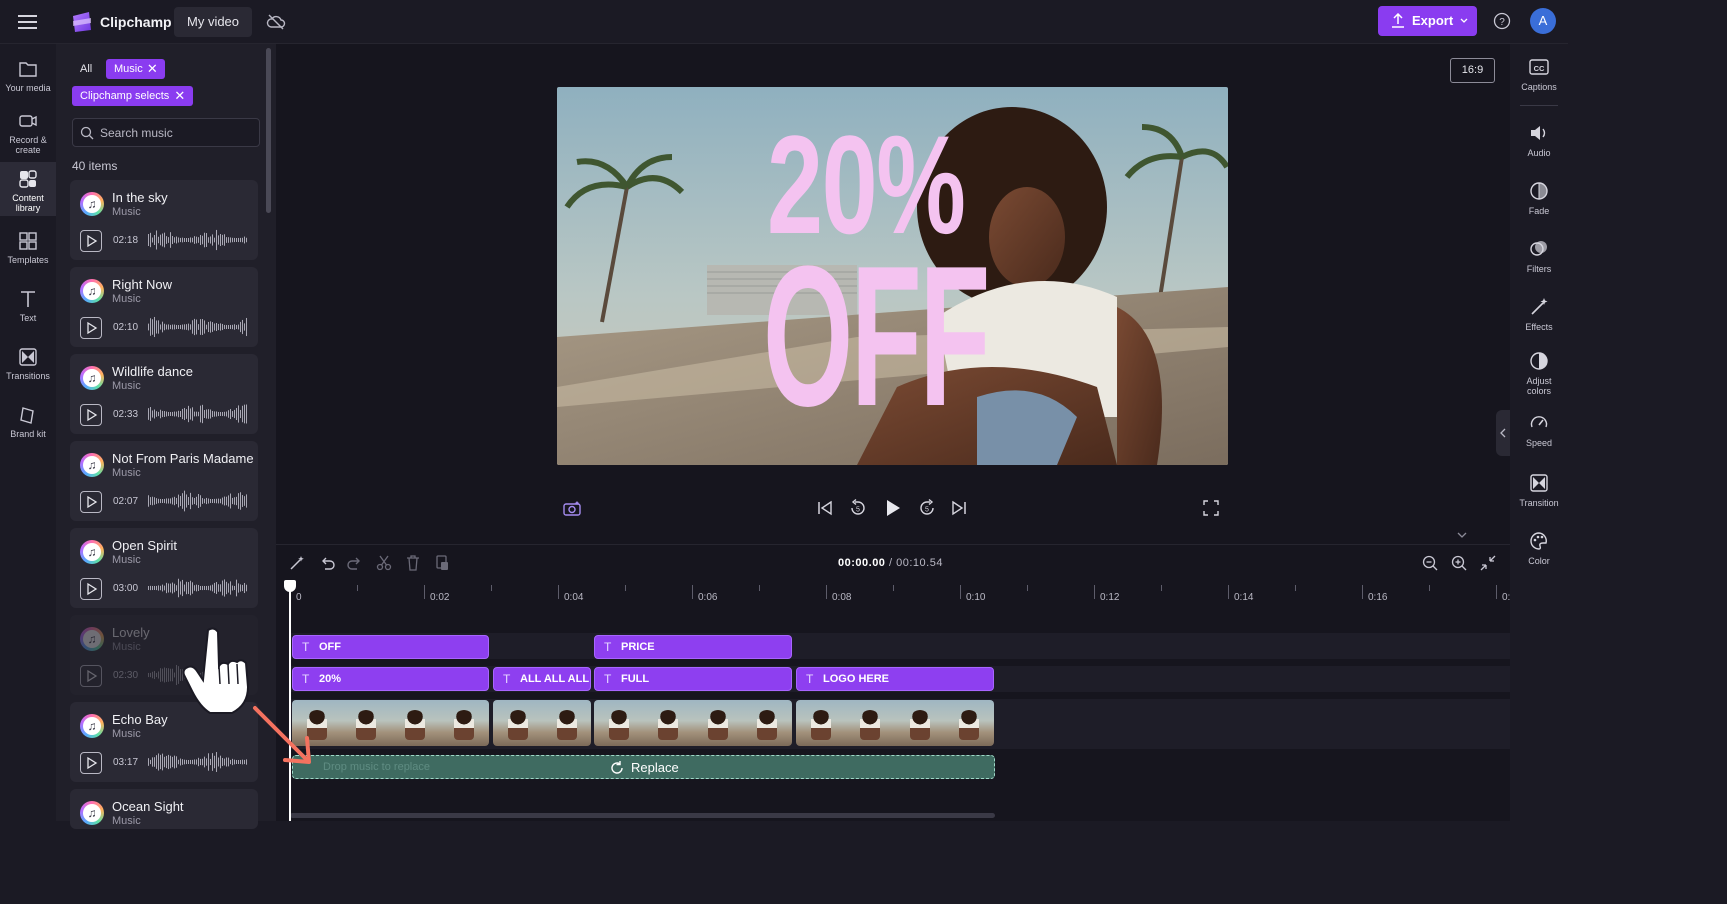 This screenshot has width=1727, height=904. Describe the element at coordinates (268, 130) in the screenshot. I see `library-scrollbar` at that location.